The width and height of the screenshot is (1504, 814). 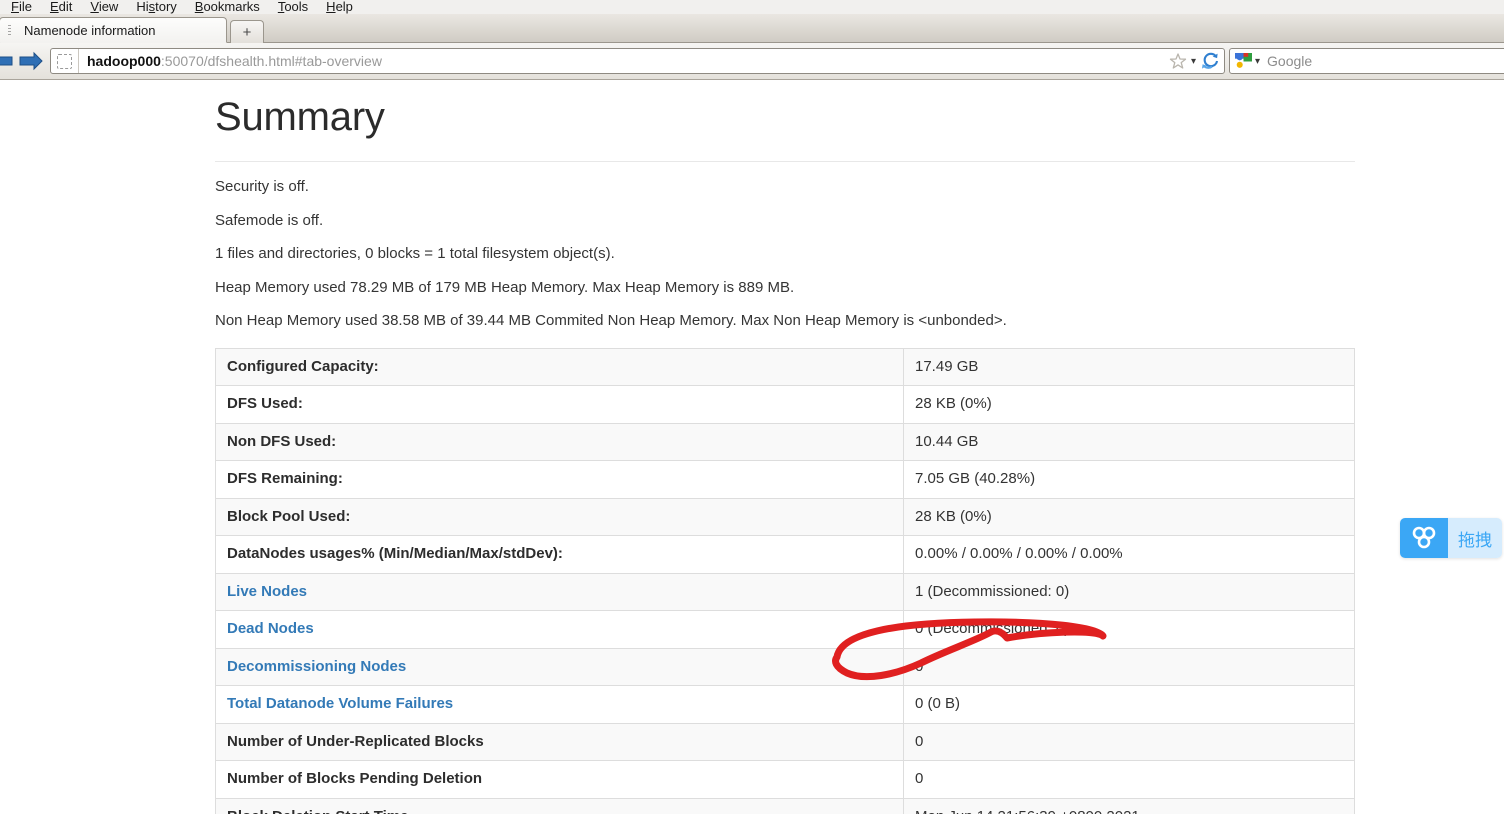 I want to click on netdisk-floating-widget: 拖拽, so click(x=1451, y=538).